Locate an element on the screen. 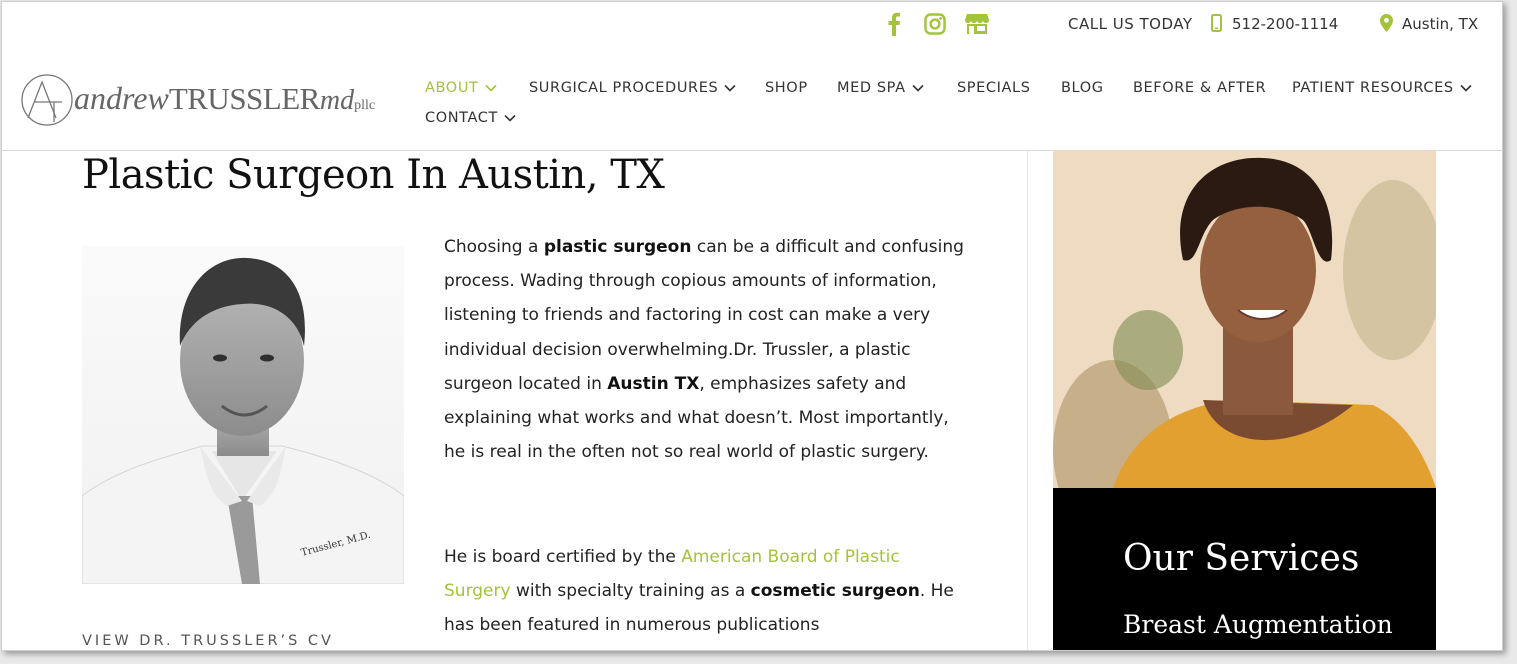 Image resolution: width=1517 pixels, height=664 pixels. nav-about: ABOUT is located at coordinates (461, 88).